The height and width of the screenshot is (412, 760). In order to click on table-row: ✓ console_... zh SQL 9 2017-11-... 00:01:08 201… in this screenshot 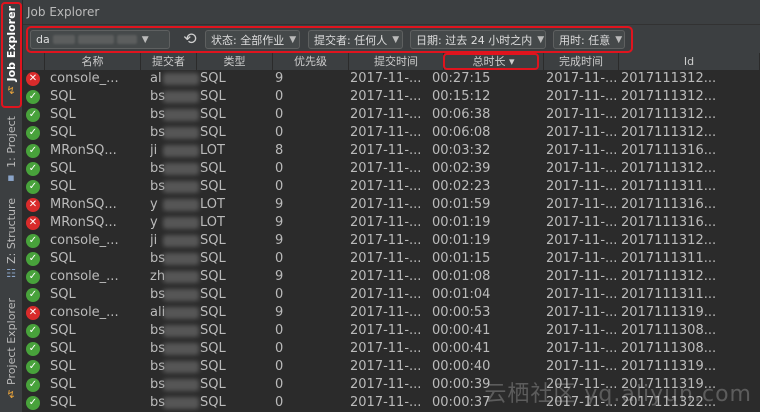, I will do `click(391, 277)`.